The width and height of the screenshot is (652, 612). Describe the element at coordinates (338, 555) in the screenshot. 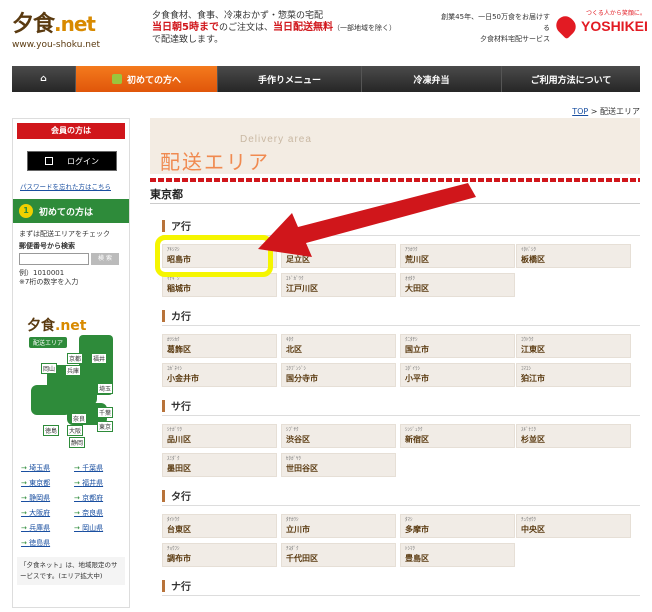

I see `area-cell-chiyoda: ﾁﾖﾀﾞｸ 千代田区` at that location.